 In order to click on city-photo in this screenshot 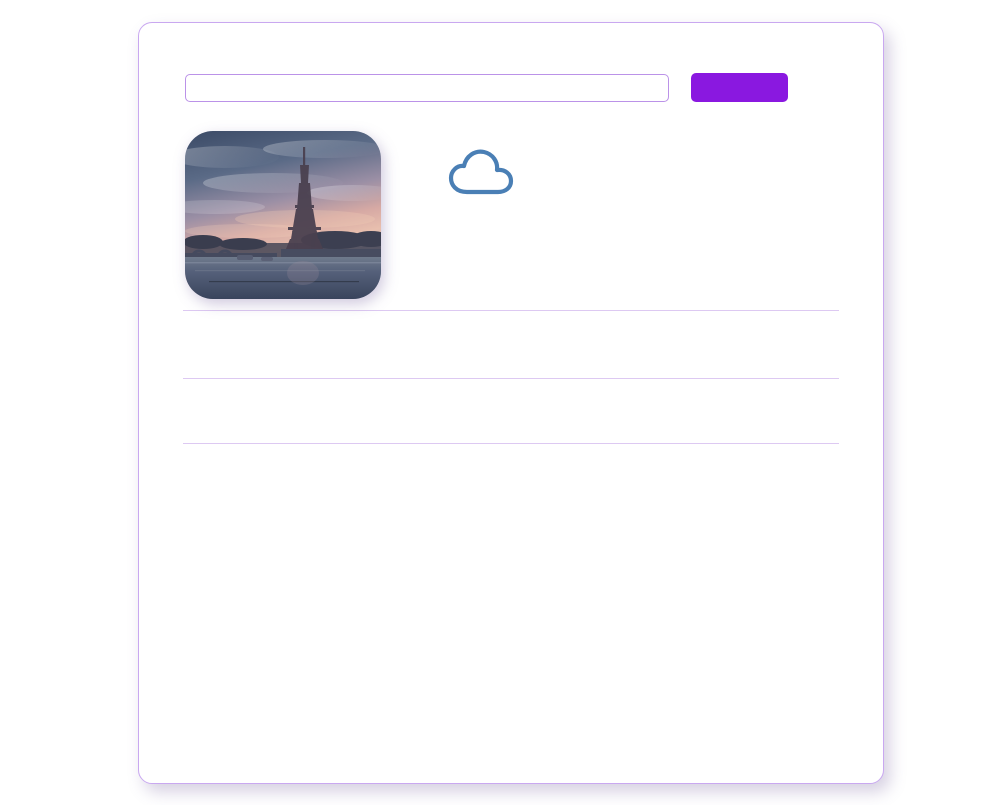, I will do `click(283, 215)`.